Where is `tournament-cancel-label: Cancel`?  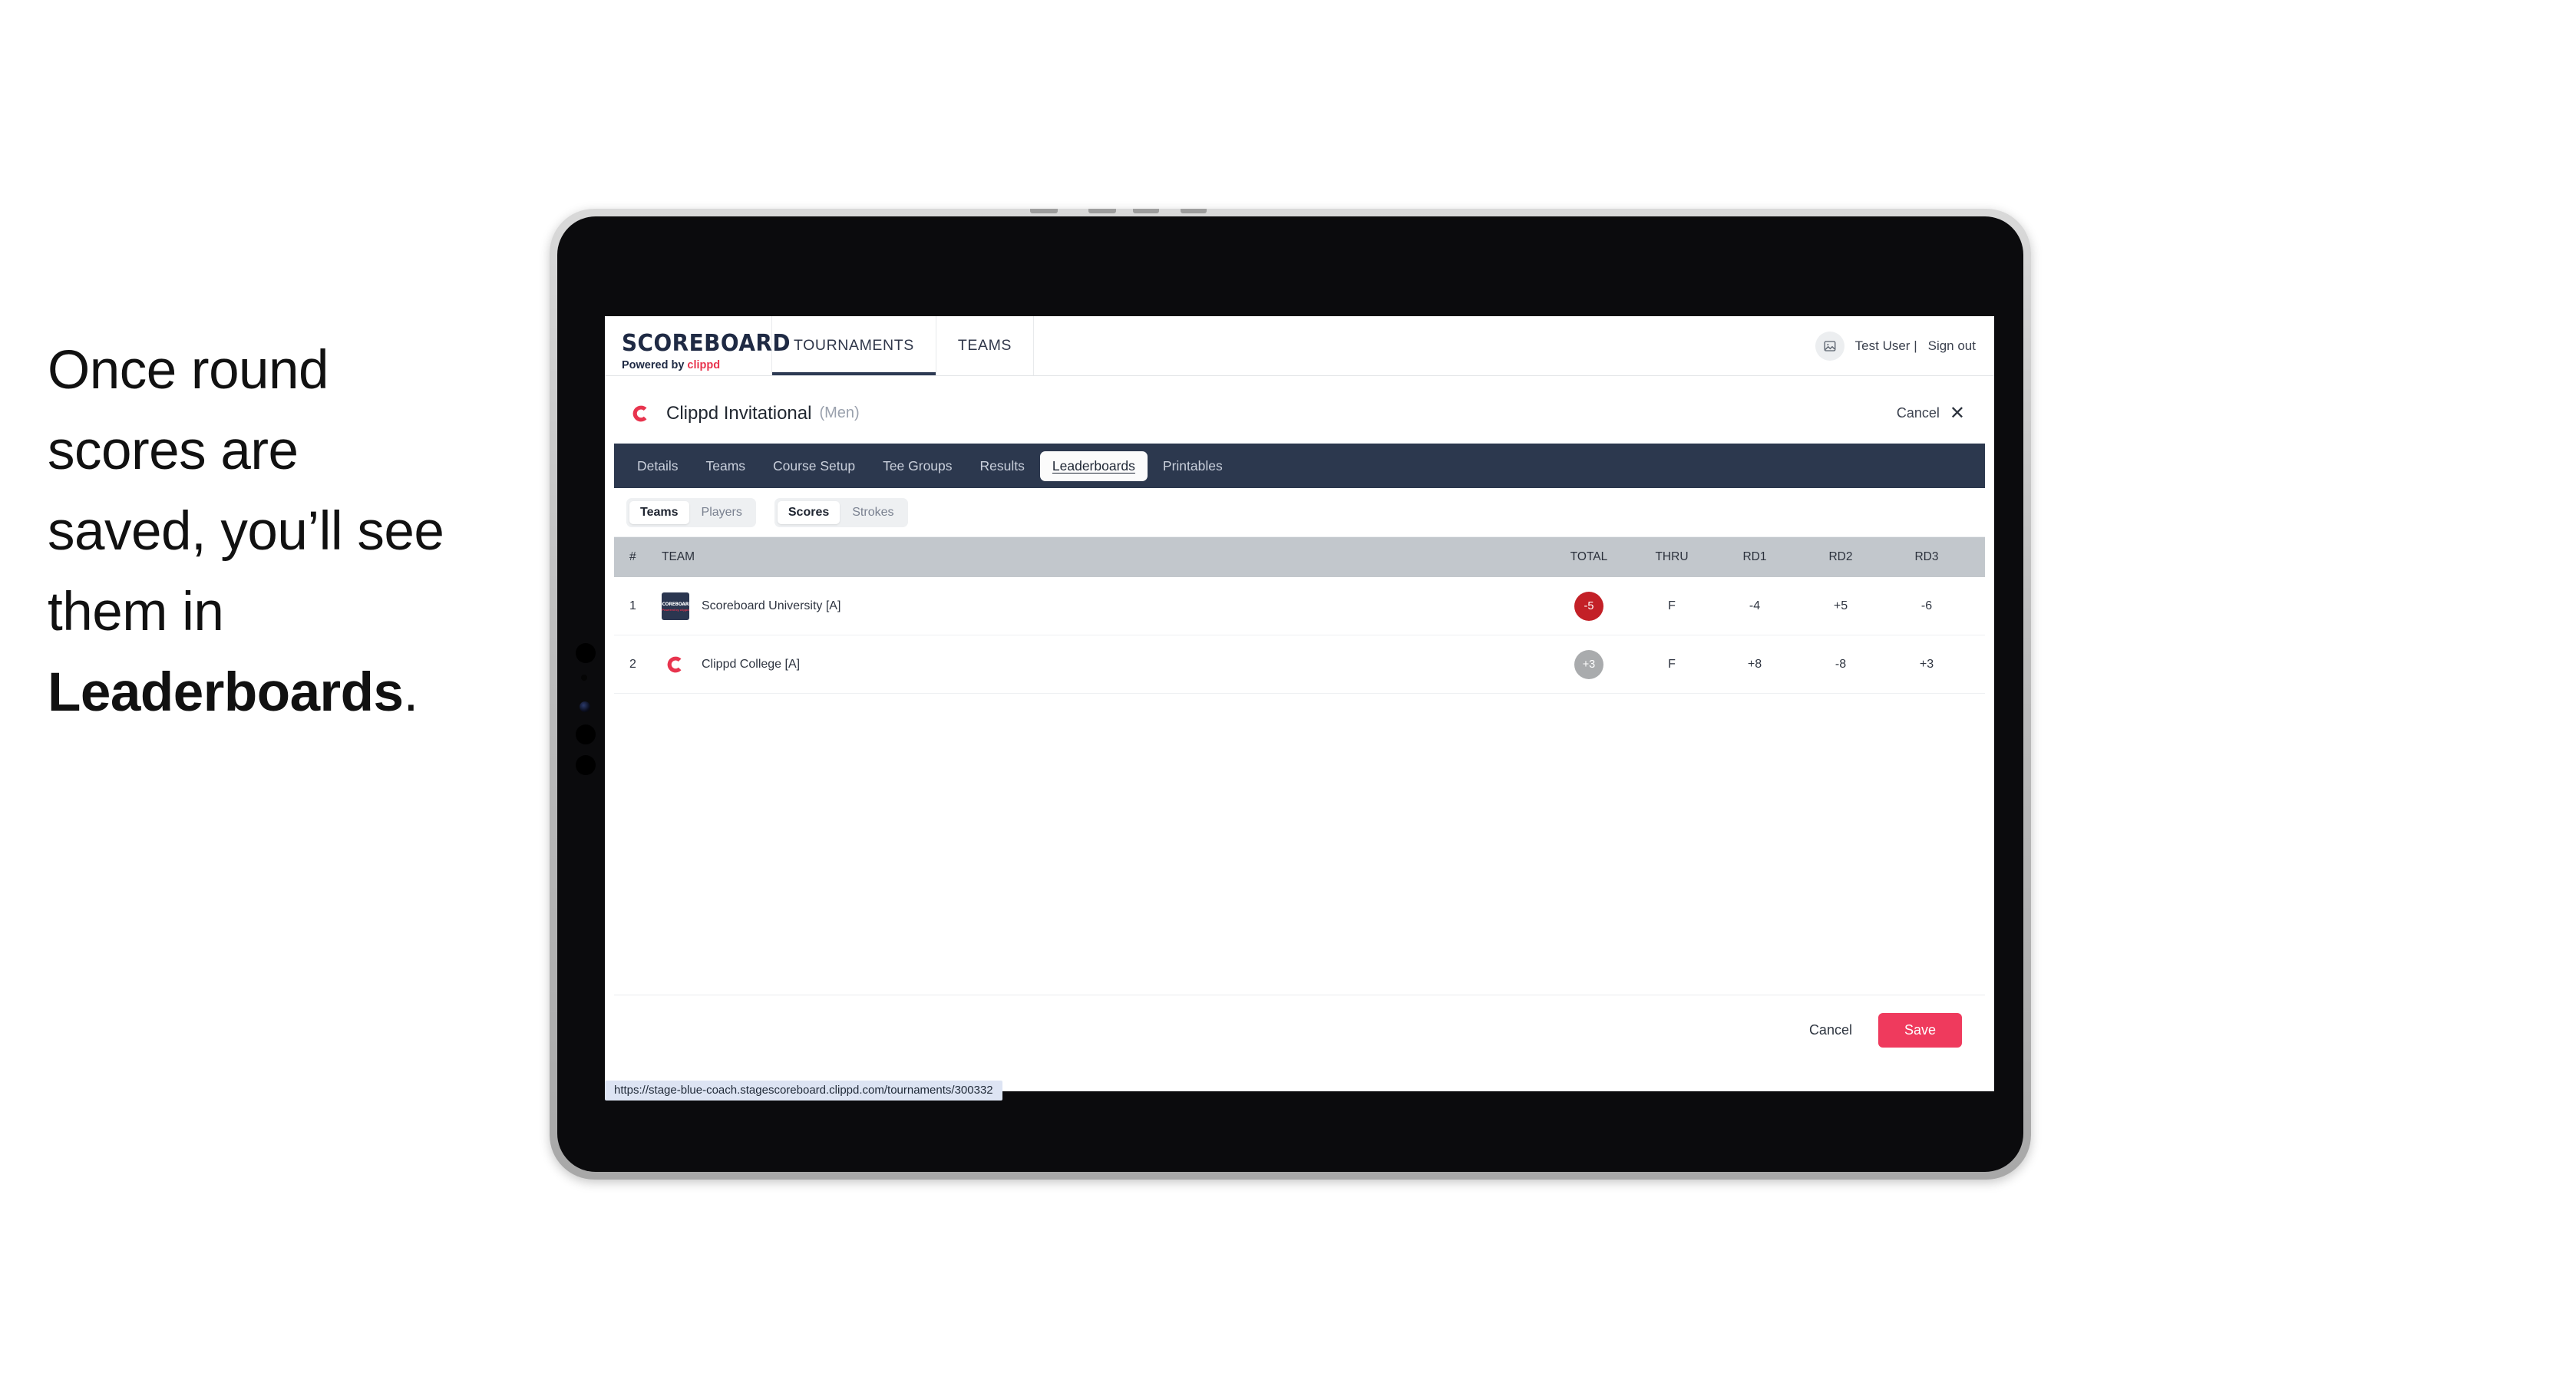 tournament-cancel-label: Cancel is located at coordinates (1918, 413).